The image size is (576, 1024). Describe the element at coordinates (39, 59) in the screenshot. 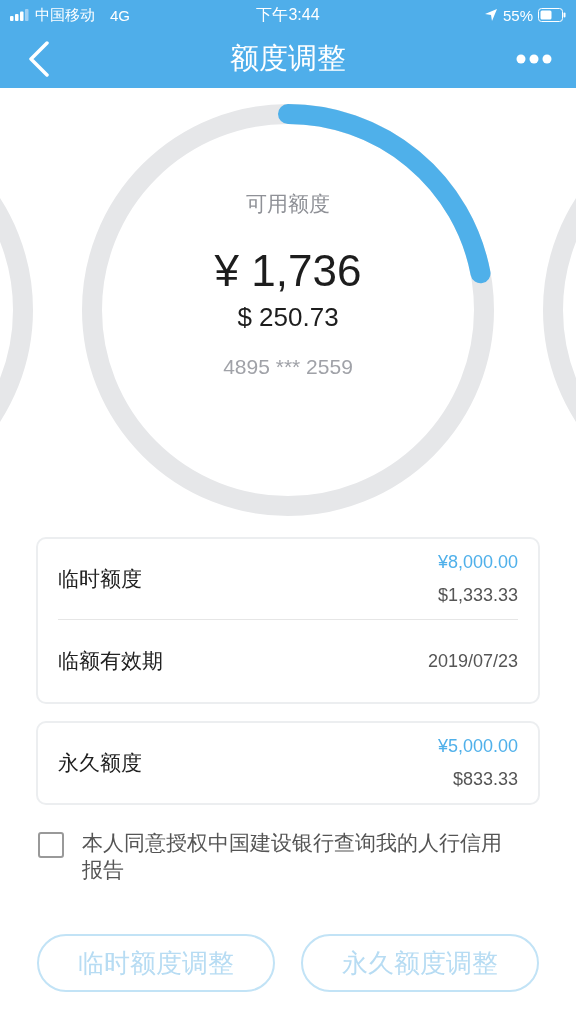

I see `back-icon` at that location.